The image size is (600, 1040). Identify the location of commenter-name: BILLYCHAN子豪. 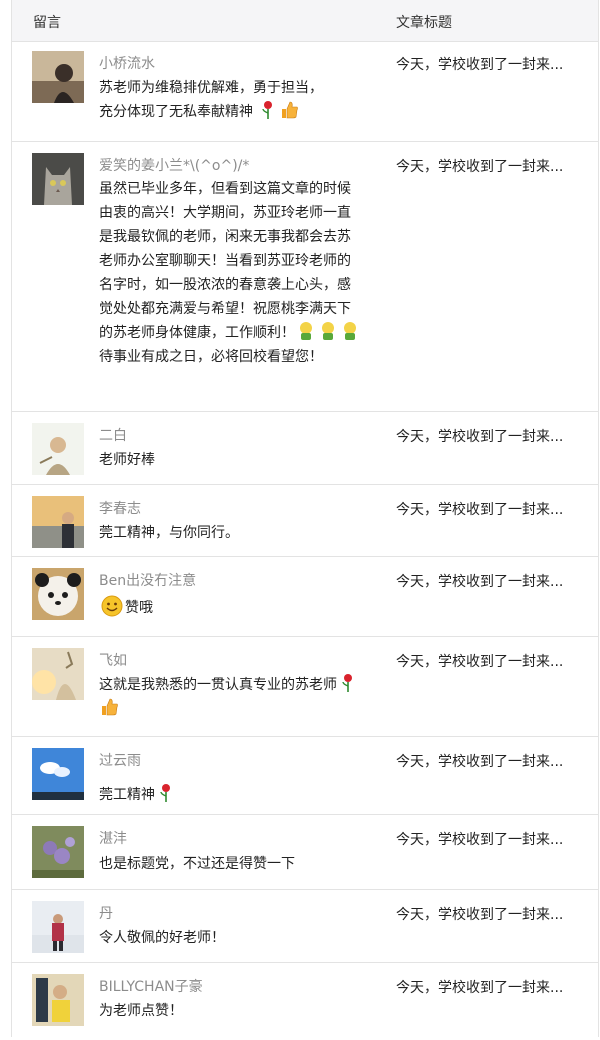
(151, 986).